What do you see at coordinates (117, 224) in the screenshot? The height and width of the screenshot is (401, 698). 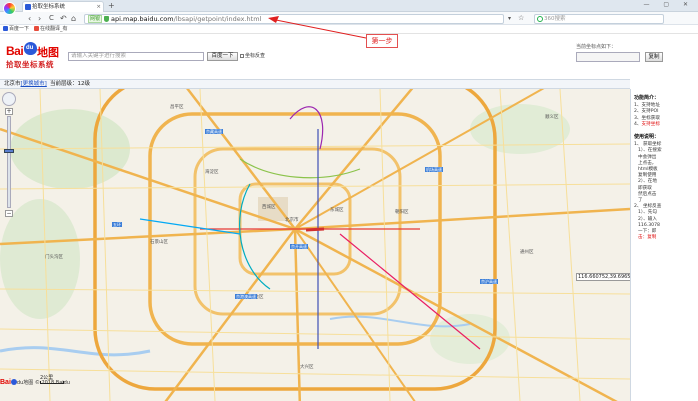 I see `road-tag: 五环` at bounding box center [117, 224].